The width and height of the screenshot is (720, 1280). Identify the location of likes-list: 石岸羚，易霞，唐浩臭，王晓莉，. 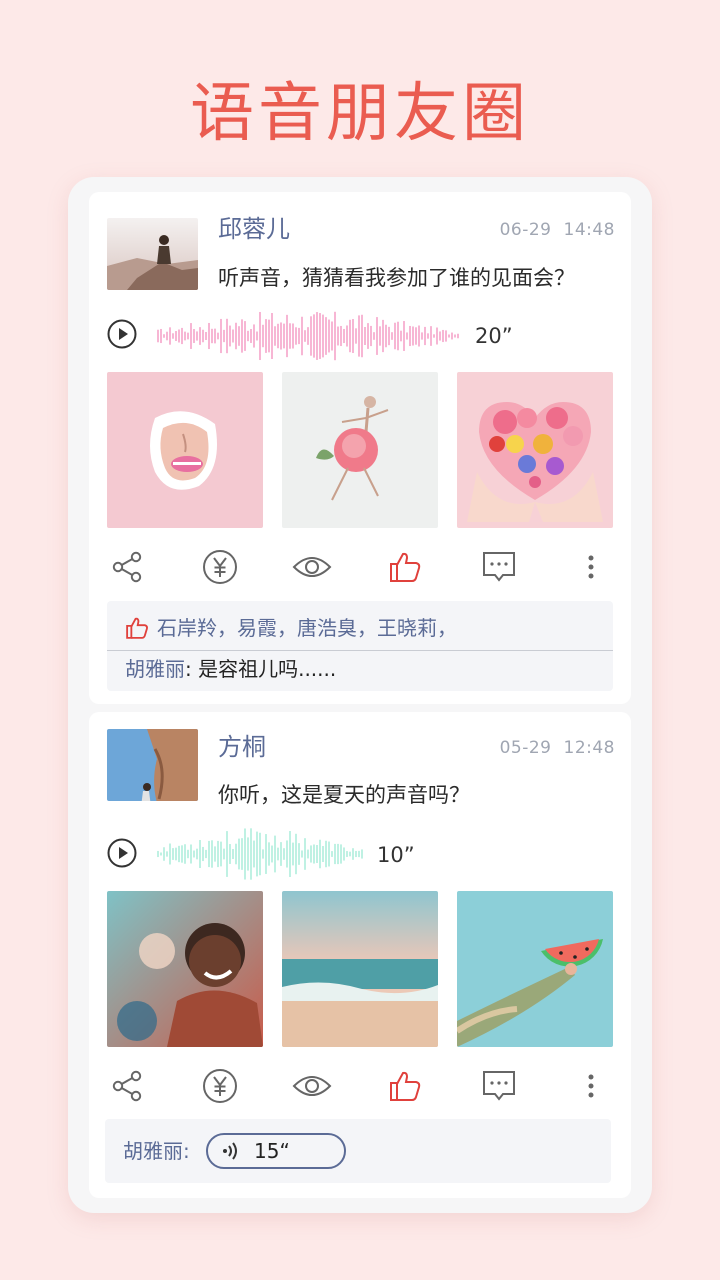
(291, 628).